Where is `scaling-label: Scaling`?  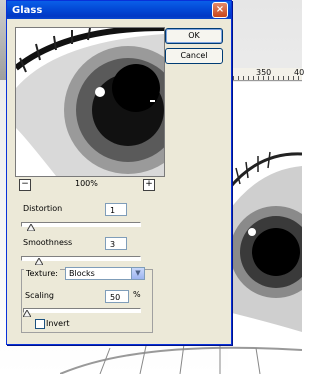 scaling-label: Scaling is located at coordinates (39, 295).